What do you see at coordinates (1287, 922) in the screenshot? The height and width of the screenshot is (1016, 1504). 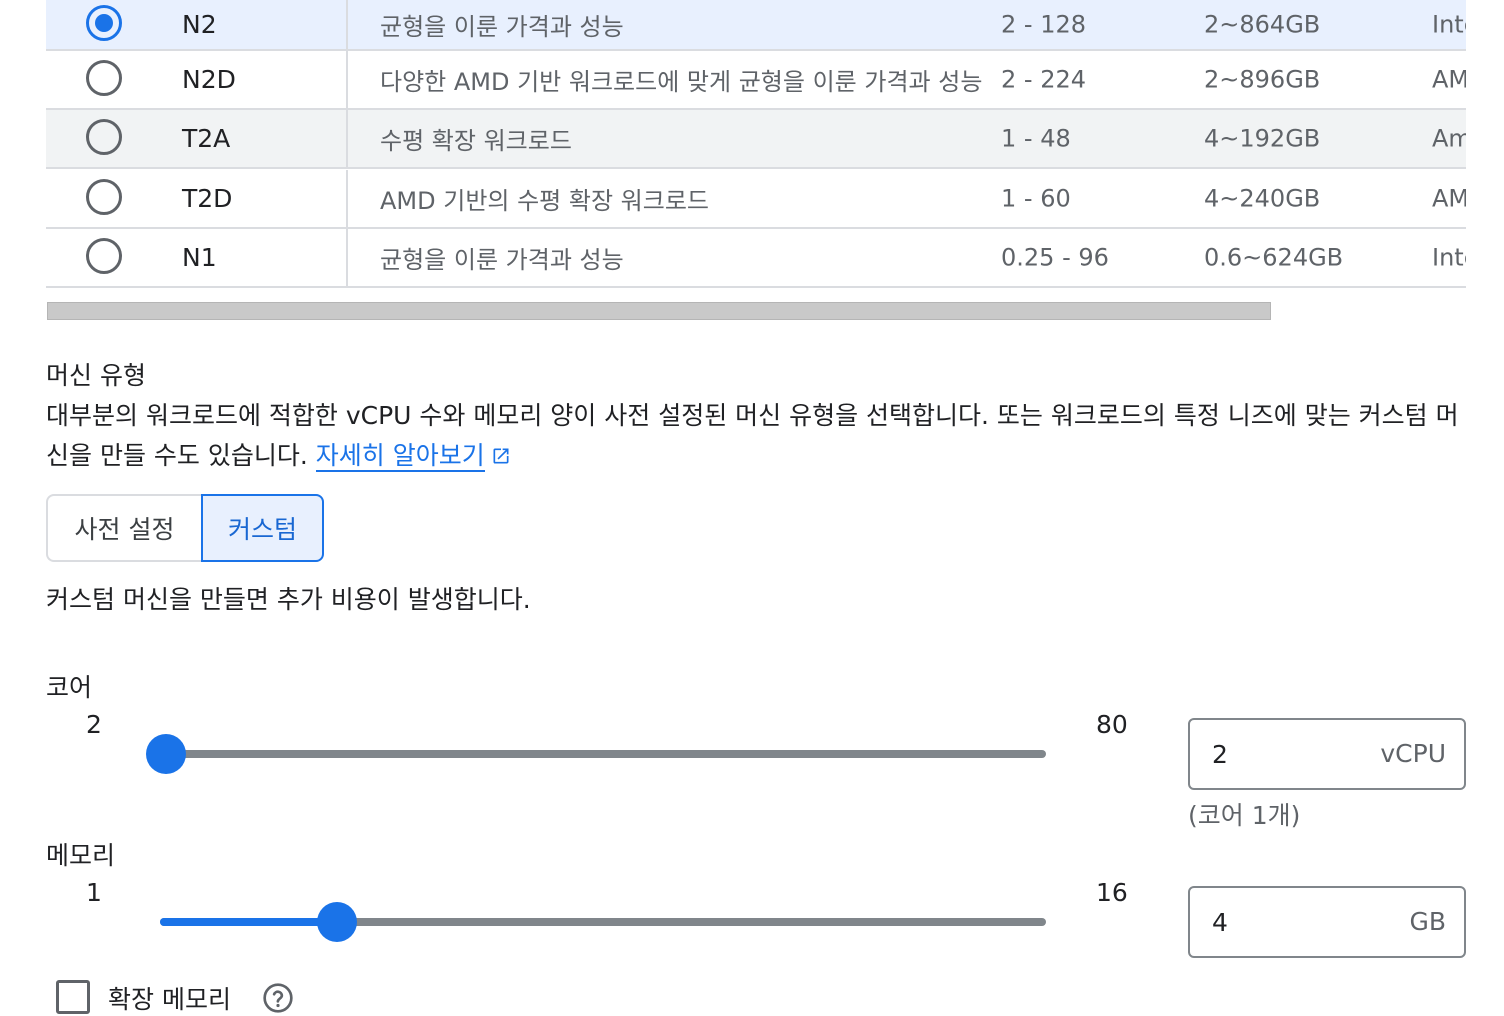 I see `memory-input` at bounding box center [1287, 922].